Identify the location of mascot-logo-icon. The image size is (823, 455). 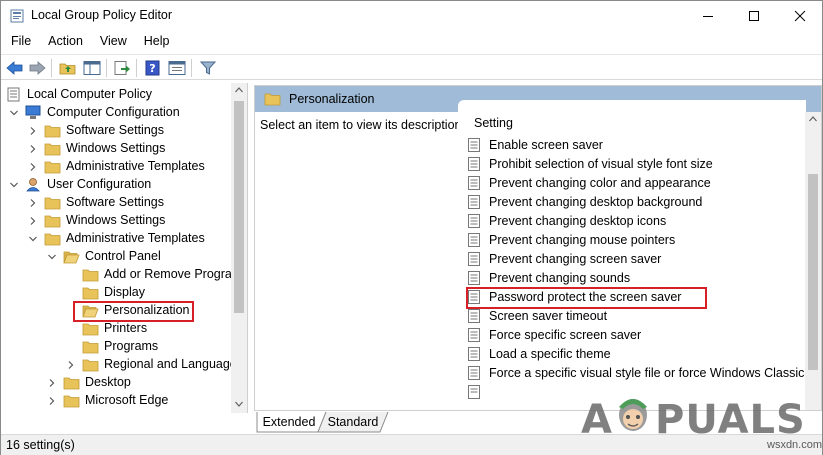
(633, 415).